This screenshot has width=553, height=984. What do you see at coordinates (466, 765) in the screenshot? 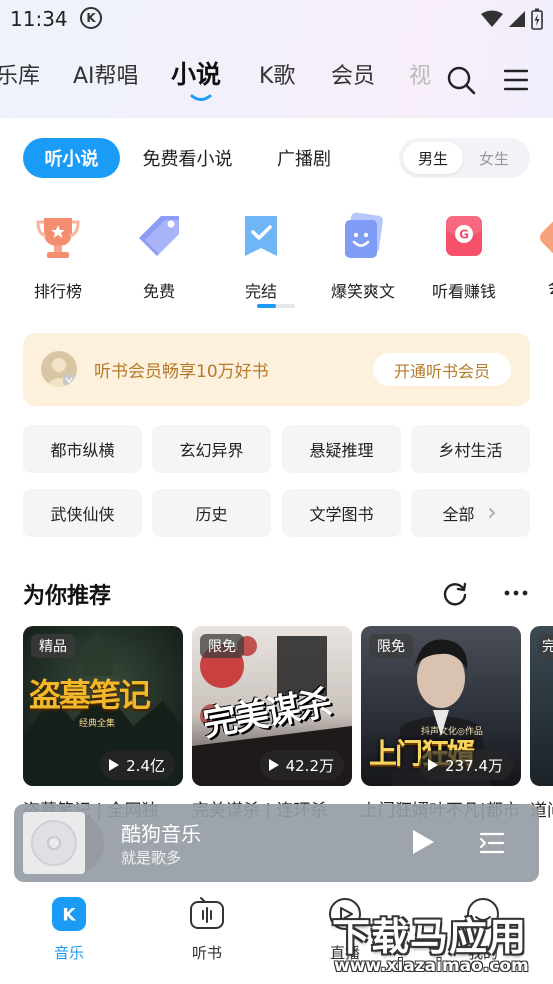
I see `book-play-count: 237.4万` at bounding box center [466, 765].